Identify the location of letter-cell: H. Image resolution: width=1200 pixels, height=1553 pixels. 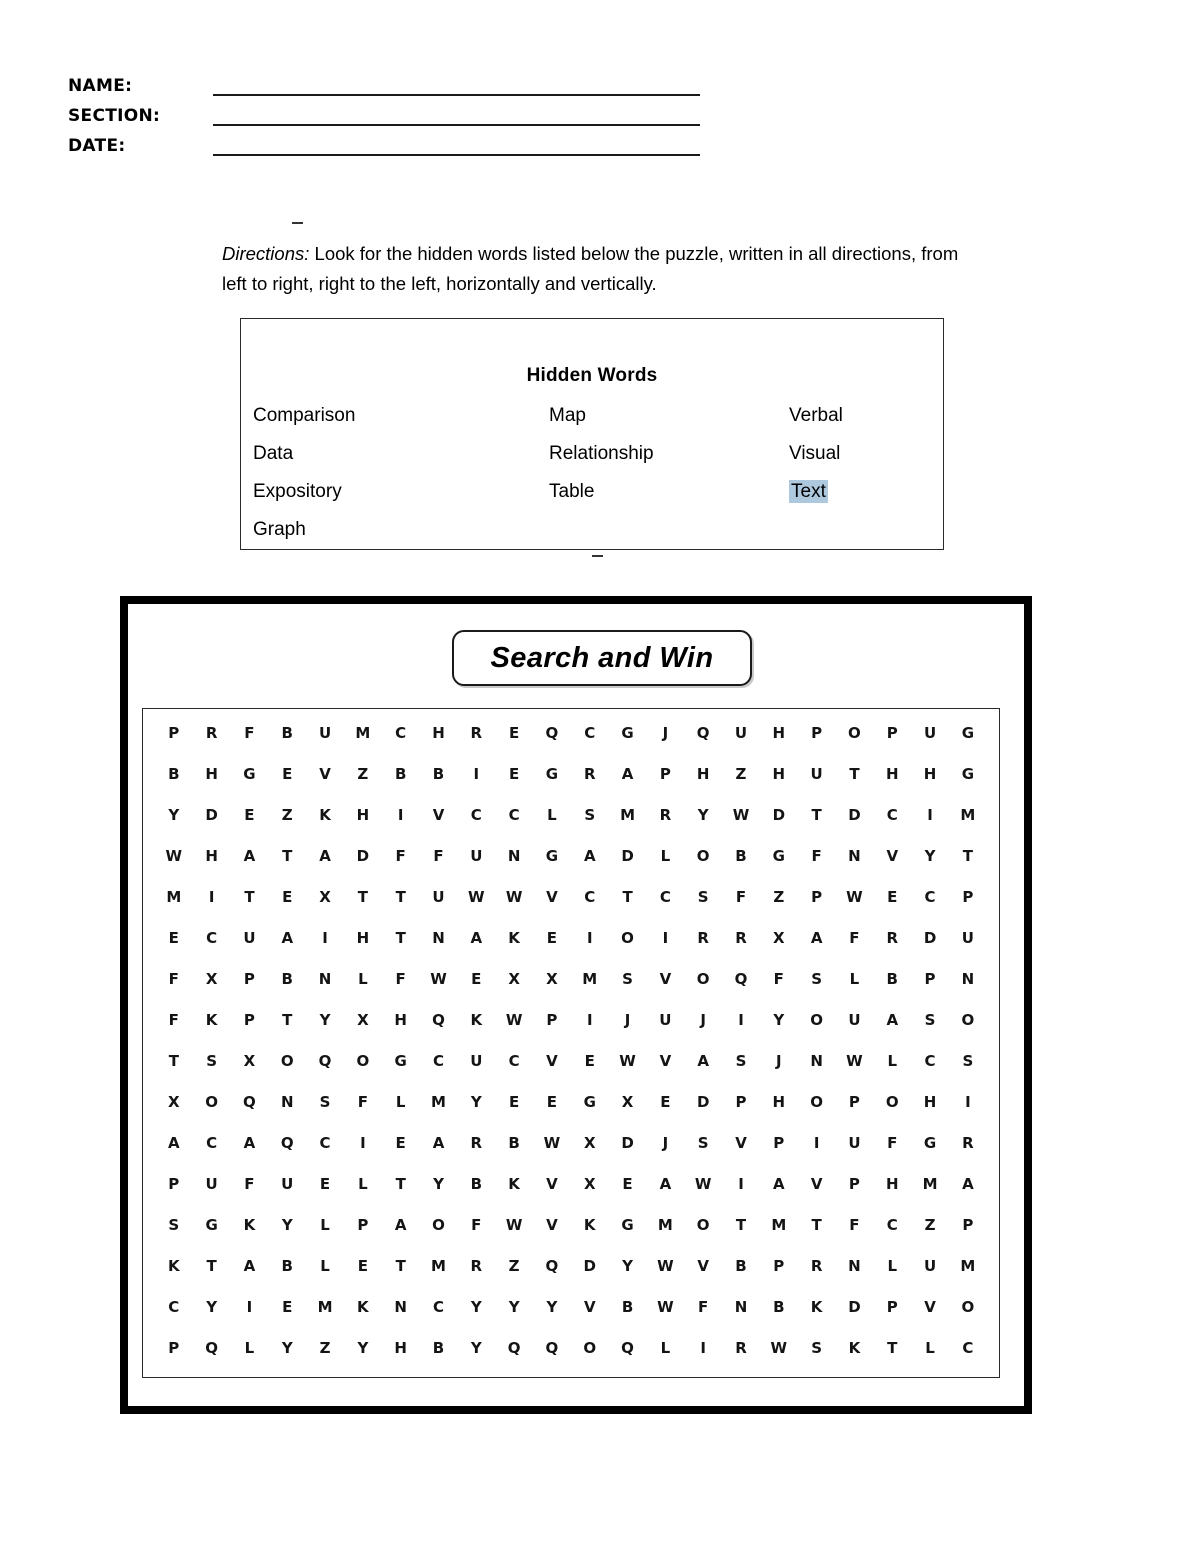
(703, 784).